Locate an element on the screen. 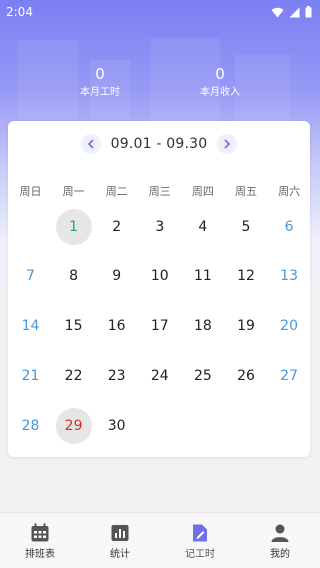 The image size is (320, 568). calendar-day-number: 17 is located at coordinates (159, 326).